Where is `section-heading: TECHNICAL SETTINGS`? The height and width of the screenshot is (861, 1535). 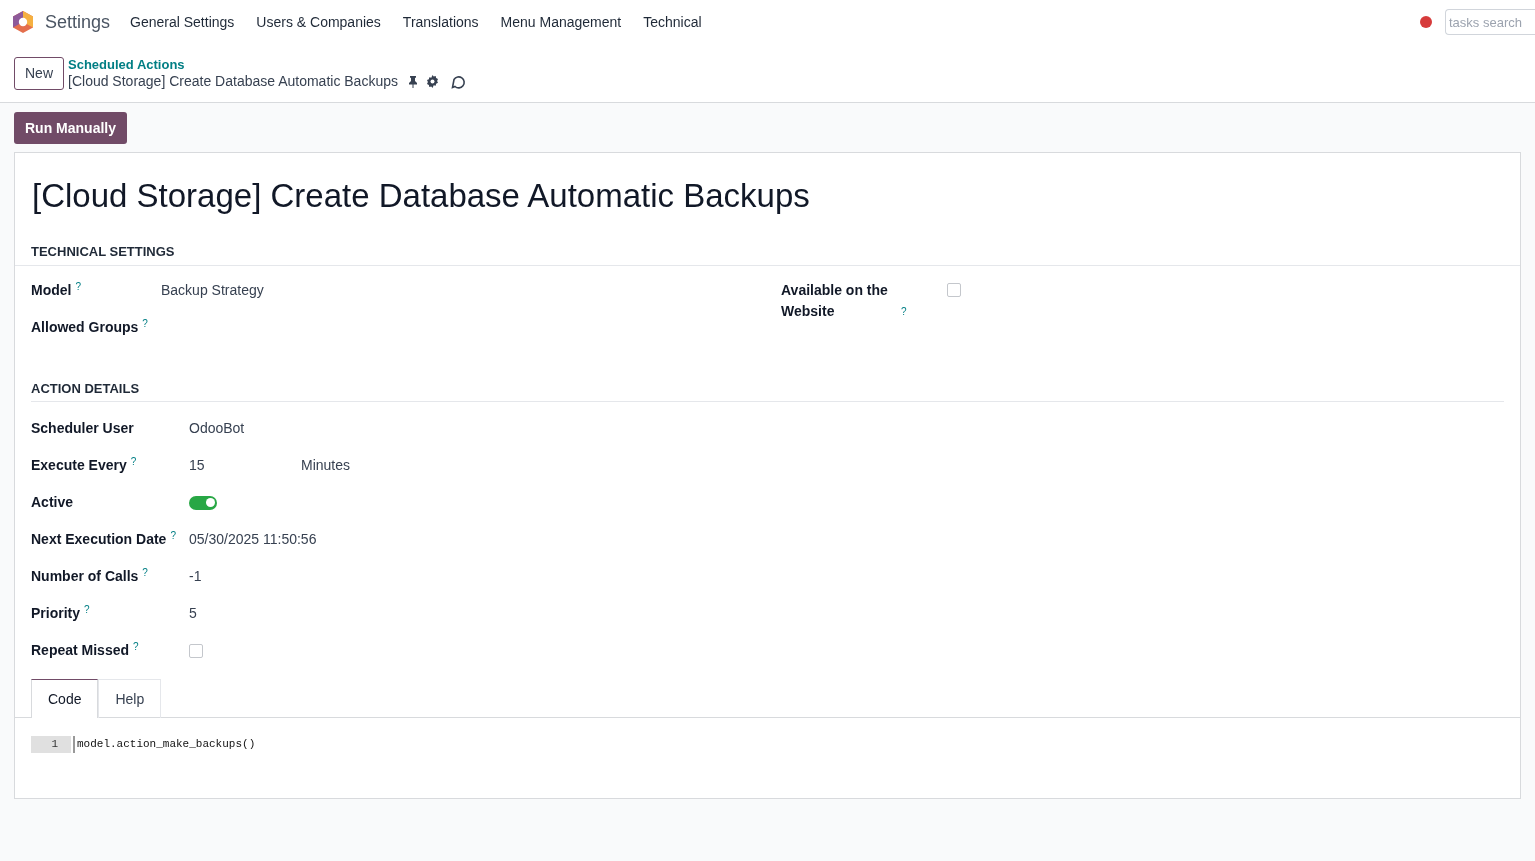 section-heading: TECHNICAL SETTINGS is located at coordinates (103, 251).